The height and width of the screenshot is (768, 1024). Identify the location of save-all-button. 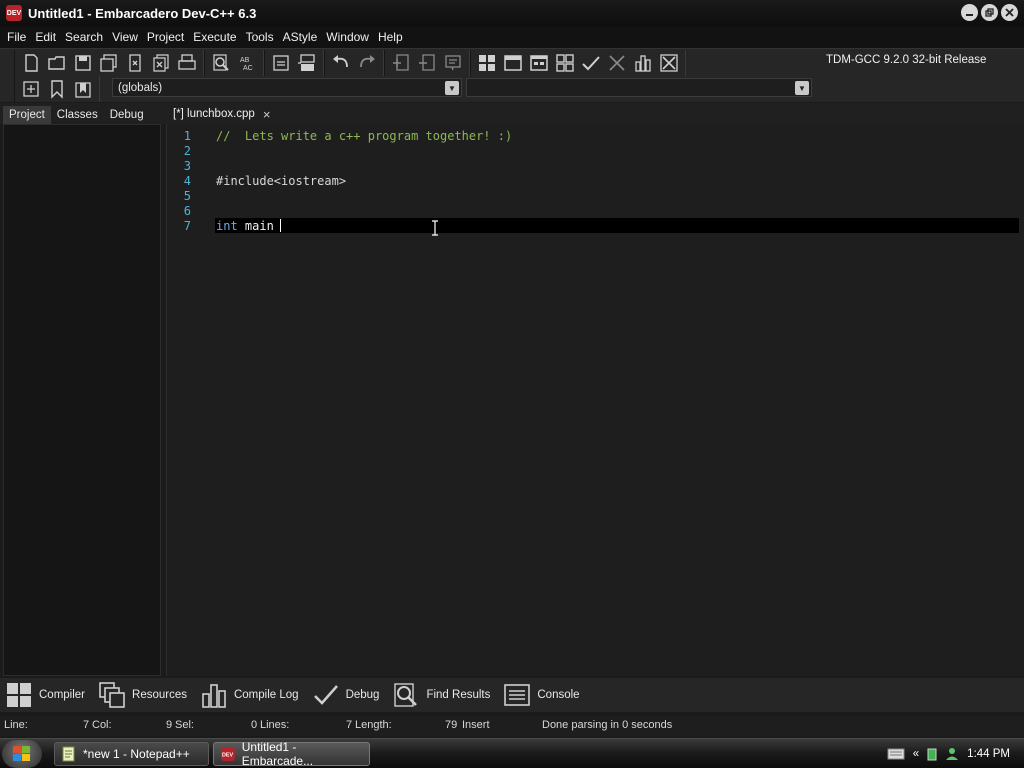
(109, 63).